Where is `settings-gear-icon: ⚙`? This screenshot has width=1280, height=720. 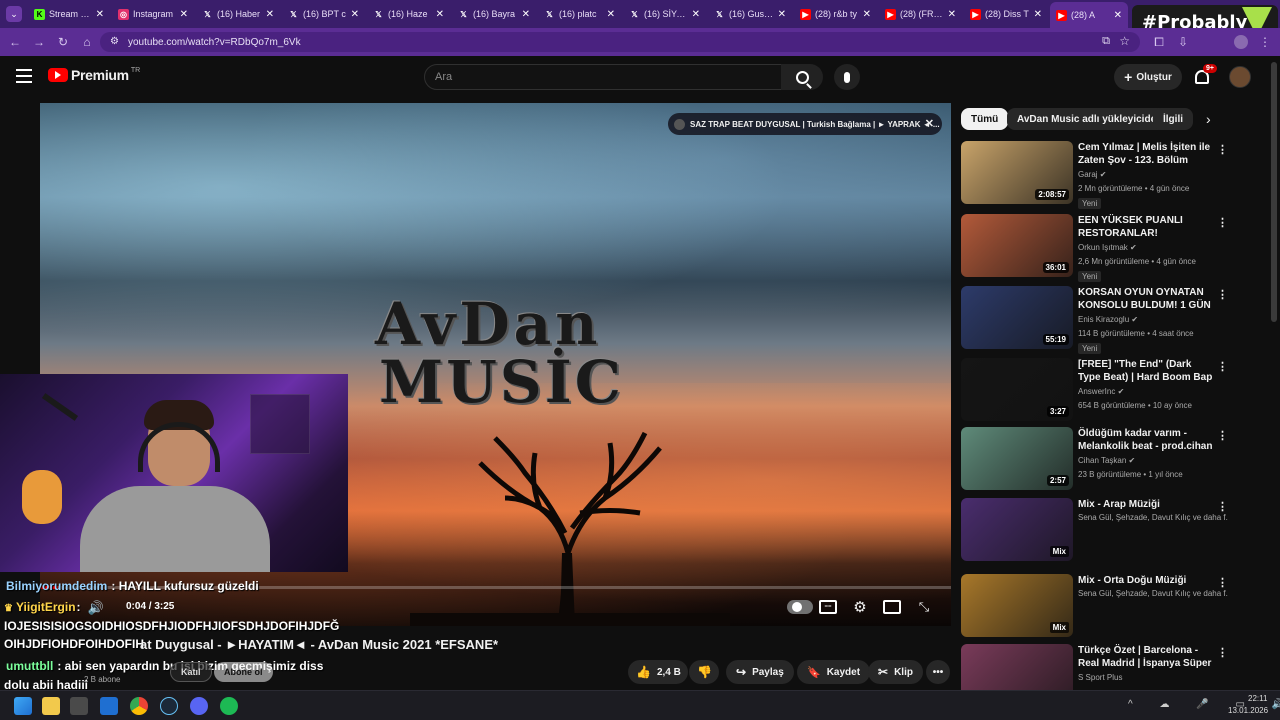 settings-gear-icon: ⚙ is located at coordinates (860, 607).